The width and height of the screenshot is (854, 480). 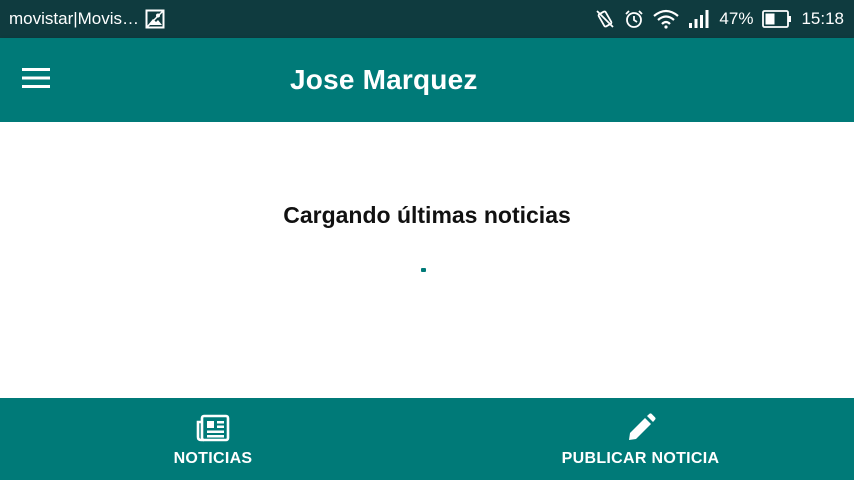 I want to click on loading-spinner, so click(x=423, y=270).